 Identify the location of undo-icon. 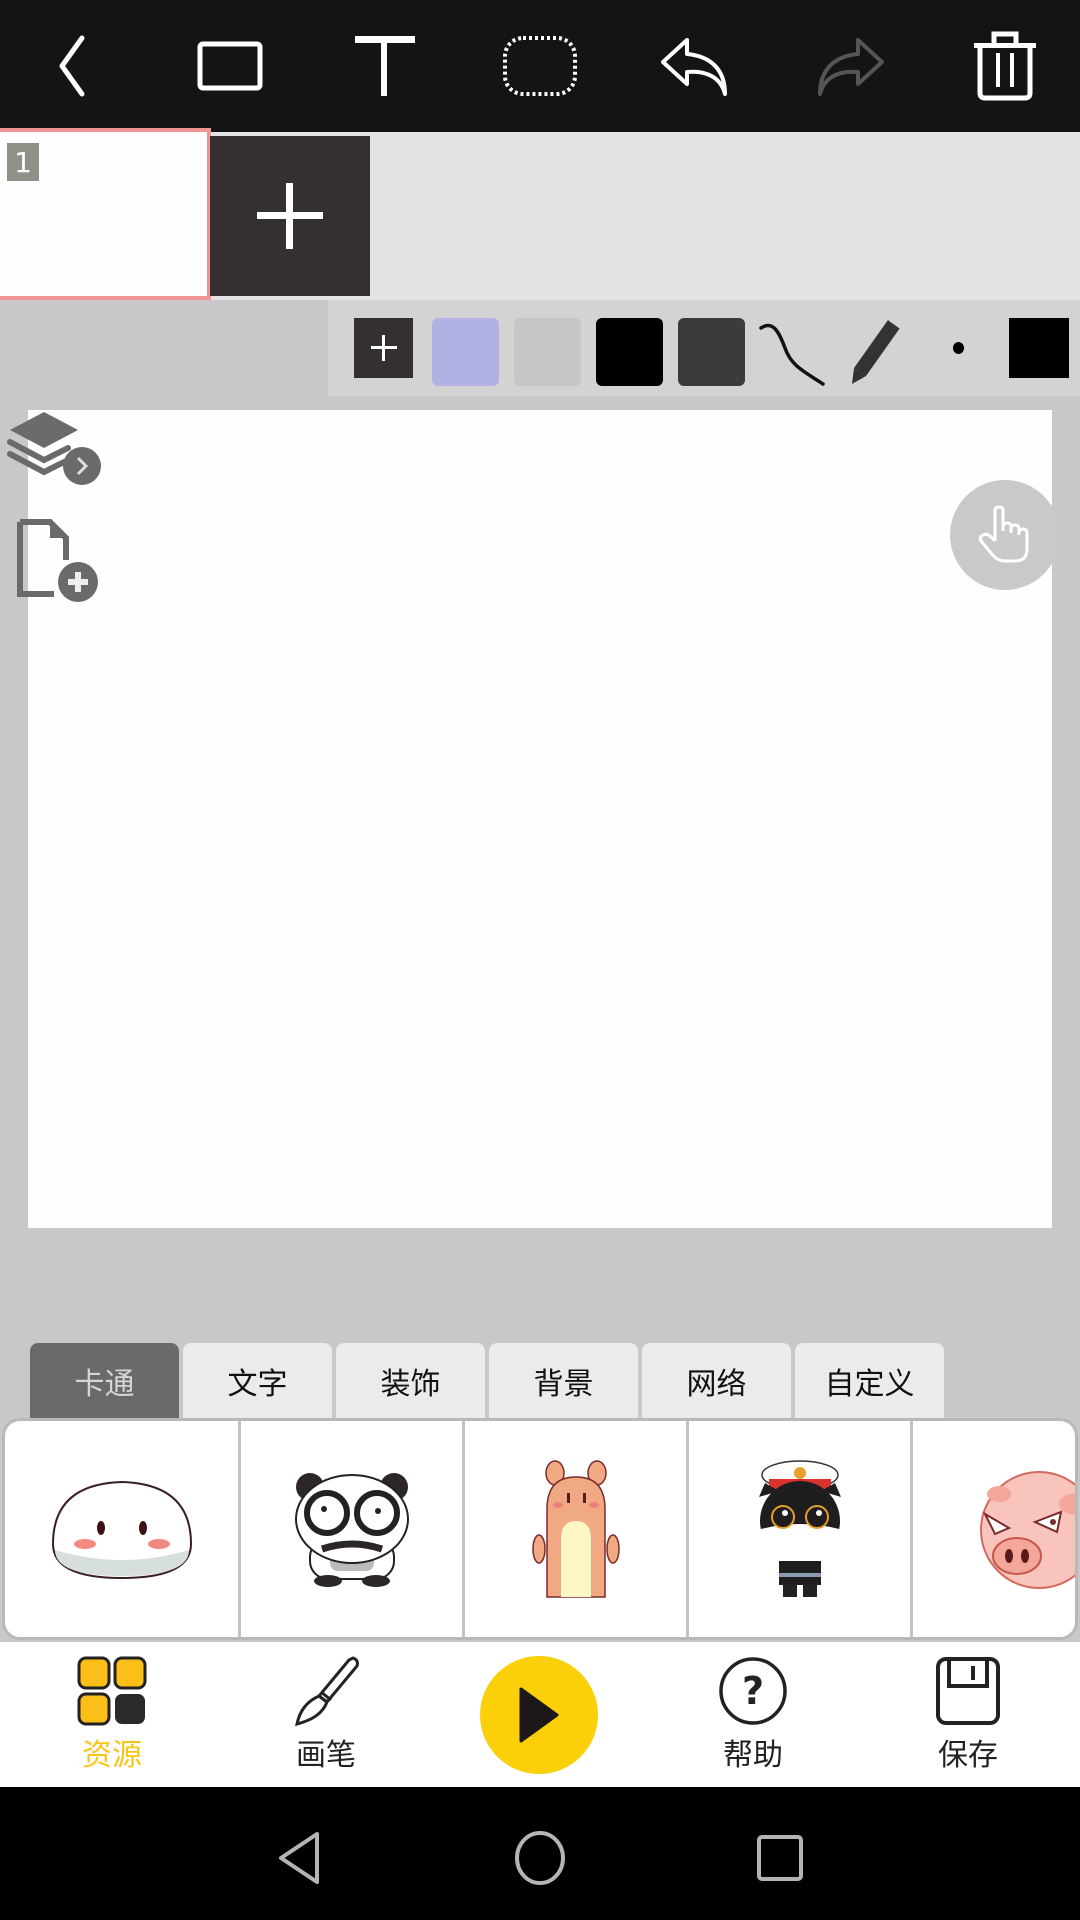
(694, 67).